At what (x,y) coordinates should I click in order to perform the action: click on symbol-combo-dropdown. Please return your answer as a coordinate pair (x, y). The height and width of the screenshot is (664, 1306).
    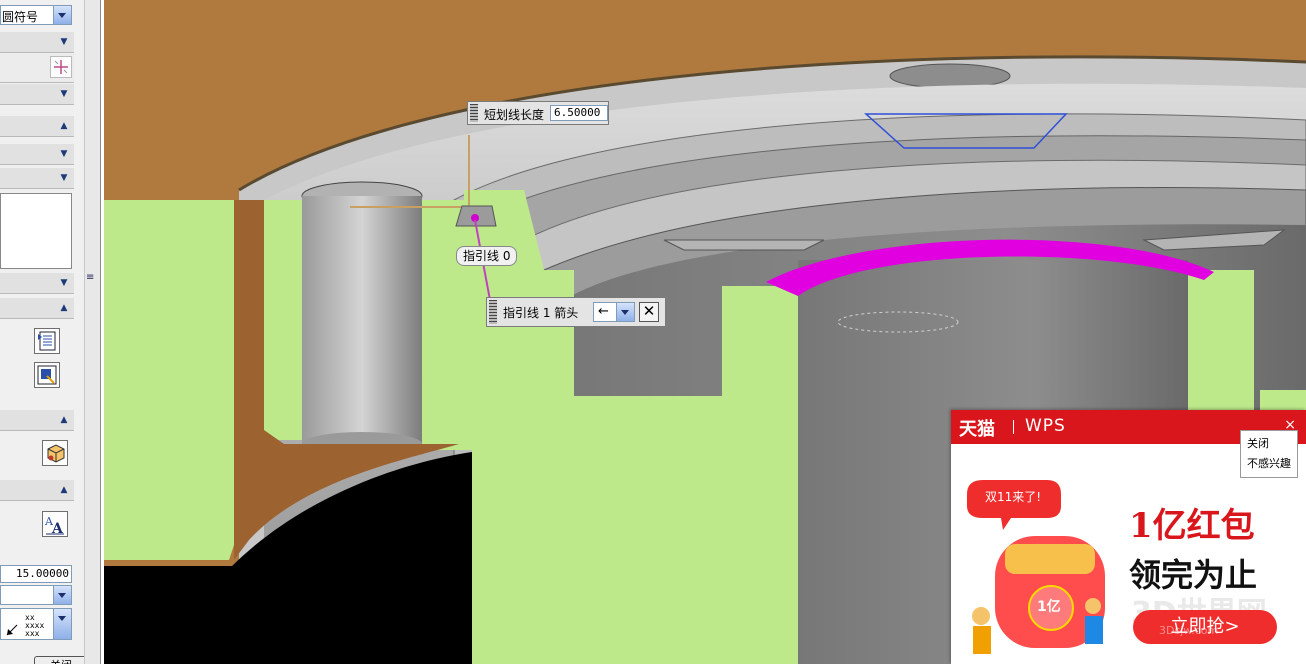
    Looking at the image, I should click on (62, 15).